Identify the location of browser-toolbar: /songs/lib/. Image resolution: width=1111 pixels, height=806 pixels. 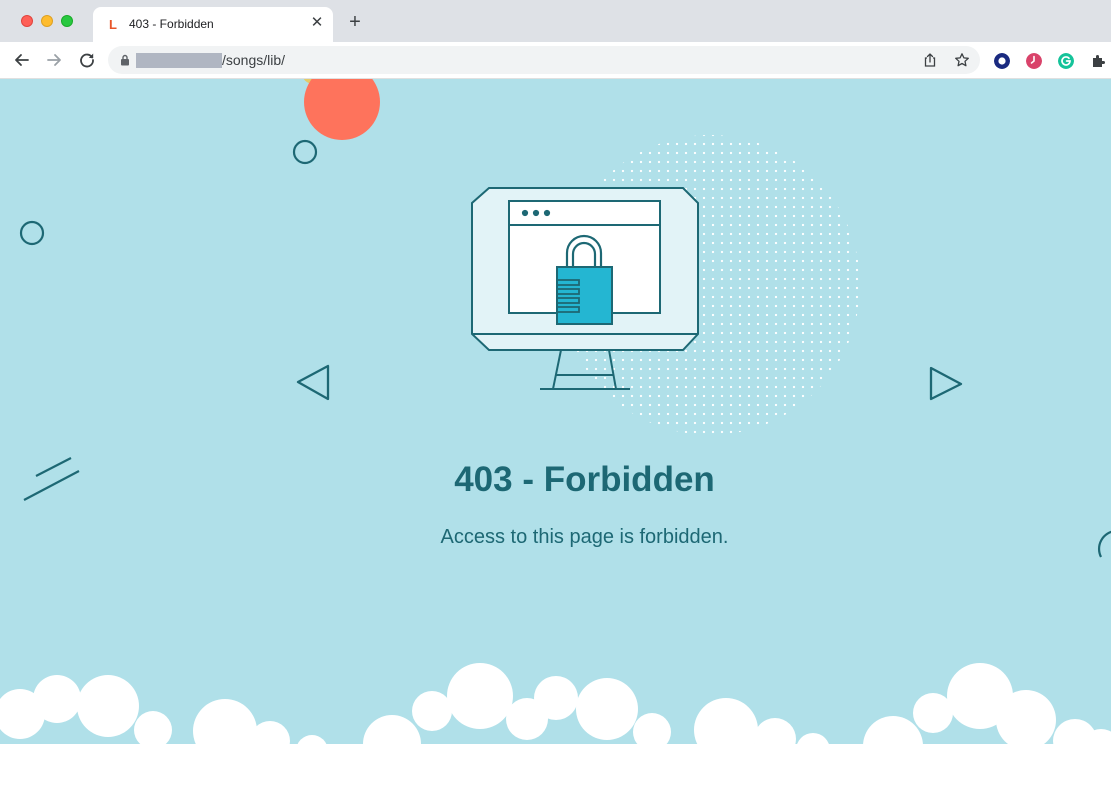
(555, 60).